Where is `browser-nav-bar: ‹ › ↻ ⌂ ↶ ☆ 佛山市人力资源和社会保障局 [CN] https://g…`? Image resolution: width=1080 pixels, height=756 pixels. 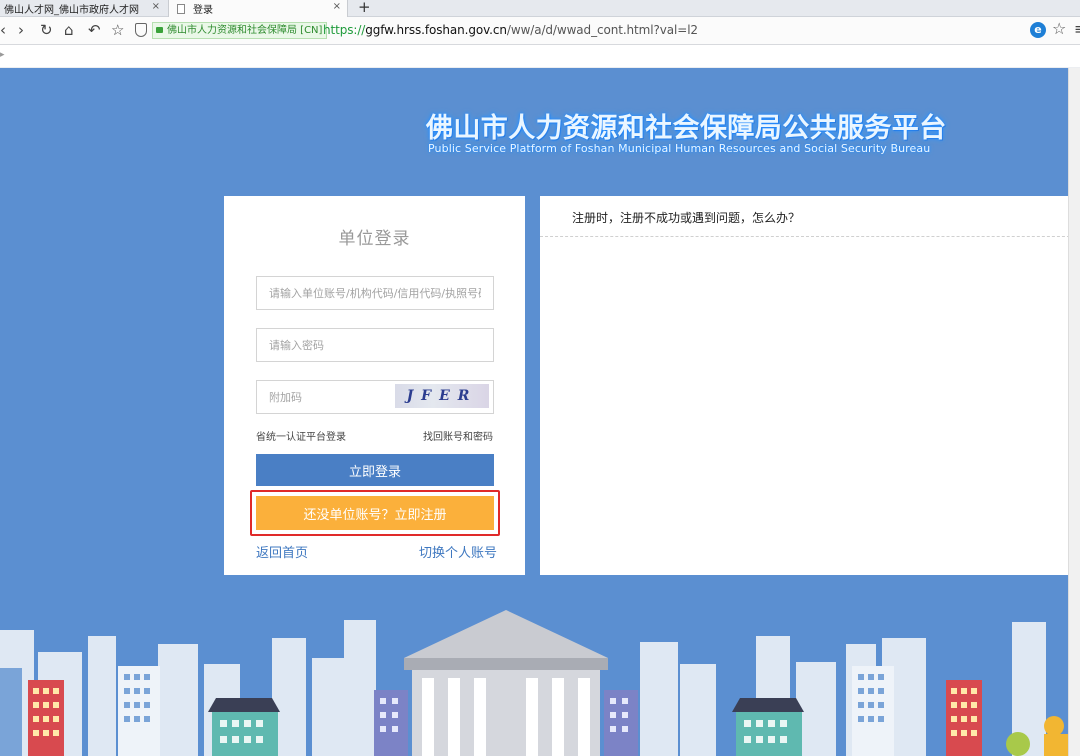
browser-nav-bar: ‹ › ↻ ⌂ ↶ ☆ 佛山市人力资源和社会保障局 [CN] https://g… is located at coordinates (540, 31).